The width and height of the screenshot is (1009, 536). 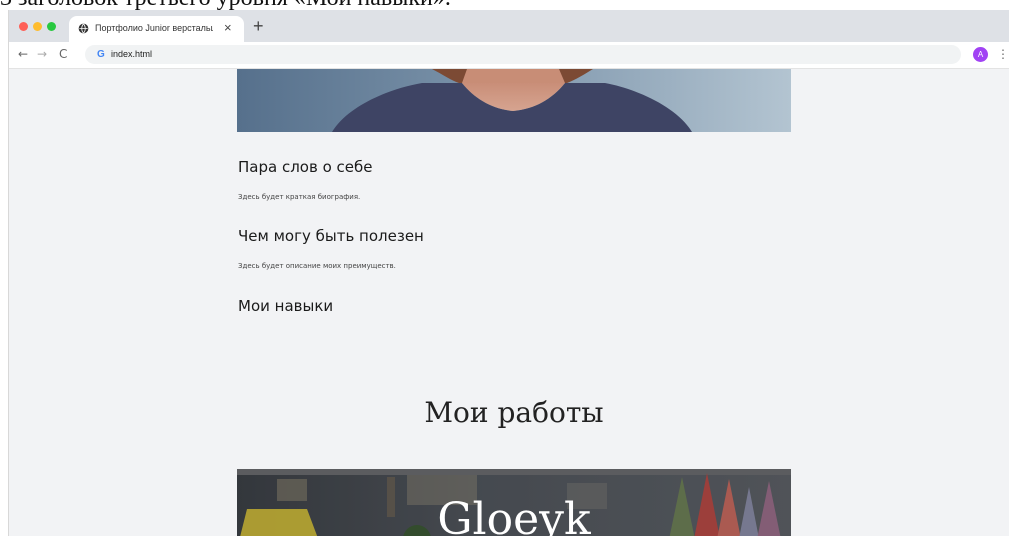 What do you see at coordinates (23, 26) in the screenshot?
I see `close-window-button` at bounding box center [23, 26].